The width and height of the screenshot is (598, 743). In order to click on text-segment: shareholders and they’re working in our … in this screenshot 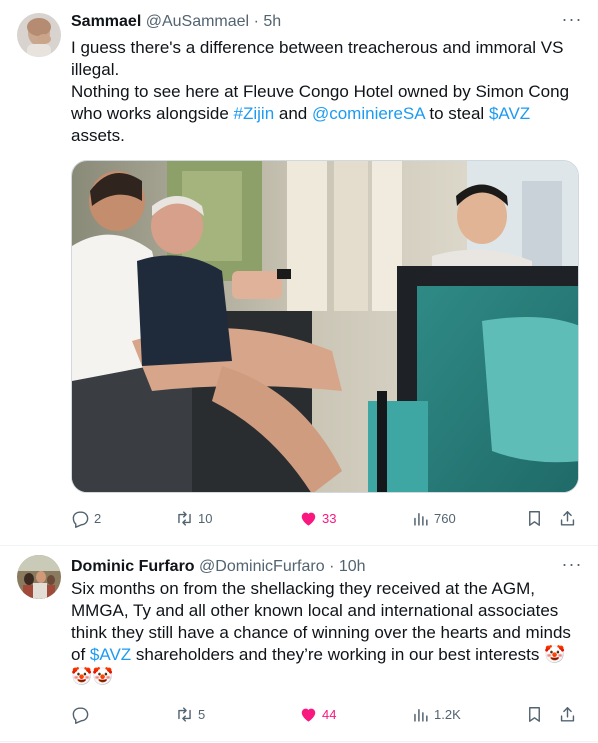, I will do `click(338, 654)`.